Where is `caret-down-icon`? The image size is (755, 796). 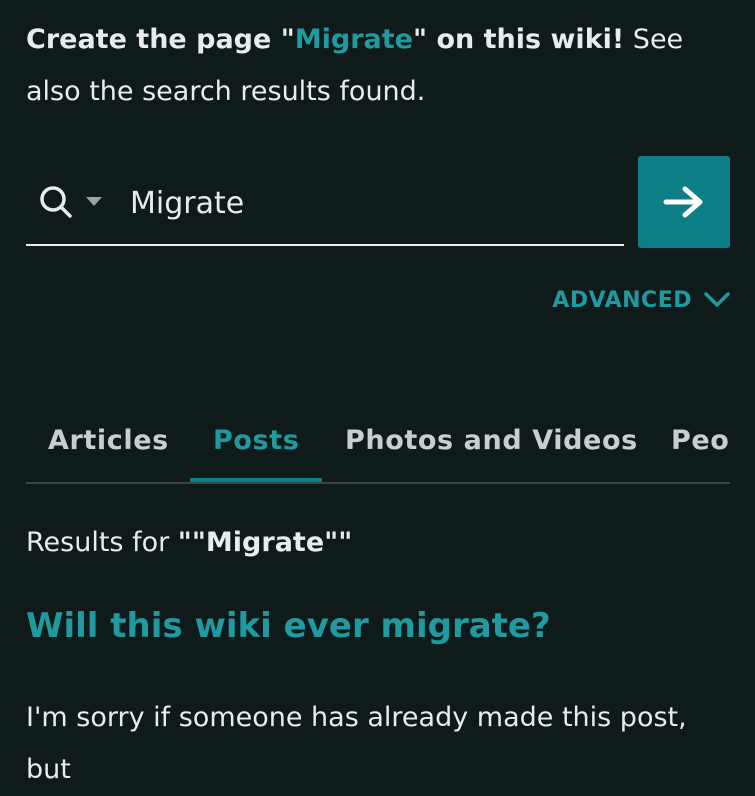 caret-down-icon is located at coordinates (94, 202).